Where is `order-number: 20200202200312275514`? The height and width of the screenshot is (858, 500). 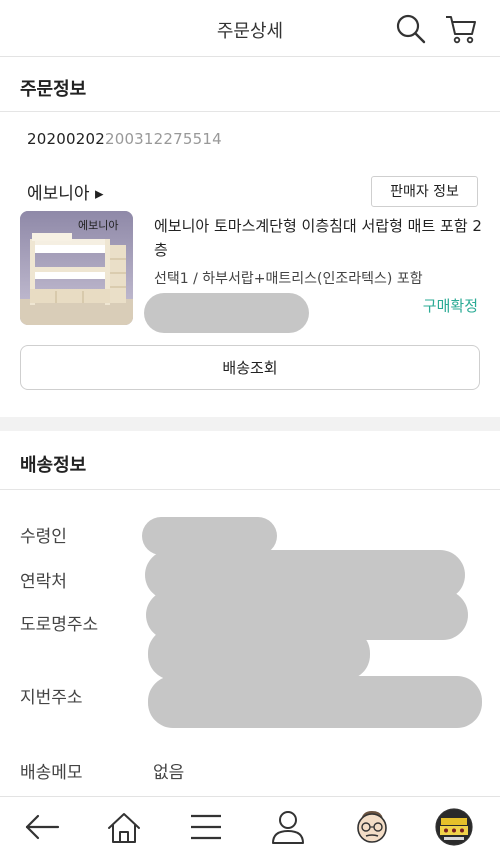
order-number: 20200202200312275514 is located at coordinates (124, 139).